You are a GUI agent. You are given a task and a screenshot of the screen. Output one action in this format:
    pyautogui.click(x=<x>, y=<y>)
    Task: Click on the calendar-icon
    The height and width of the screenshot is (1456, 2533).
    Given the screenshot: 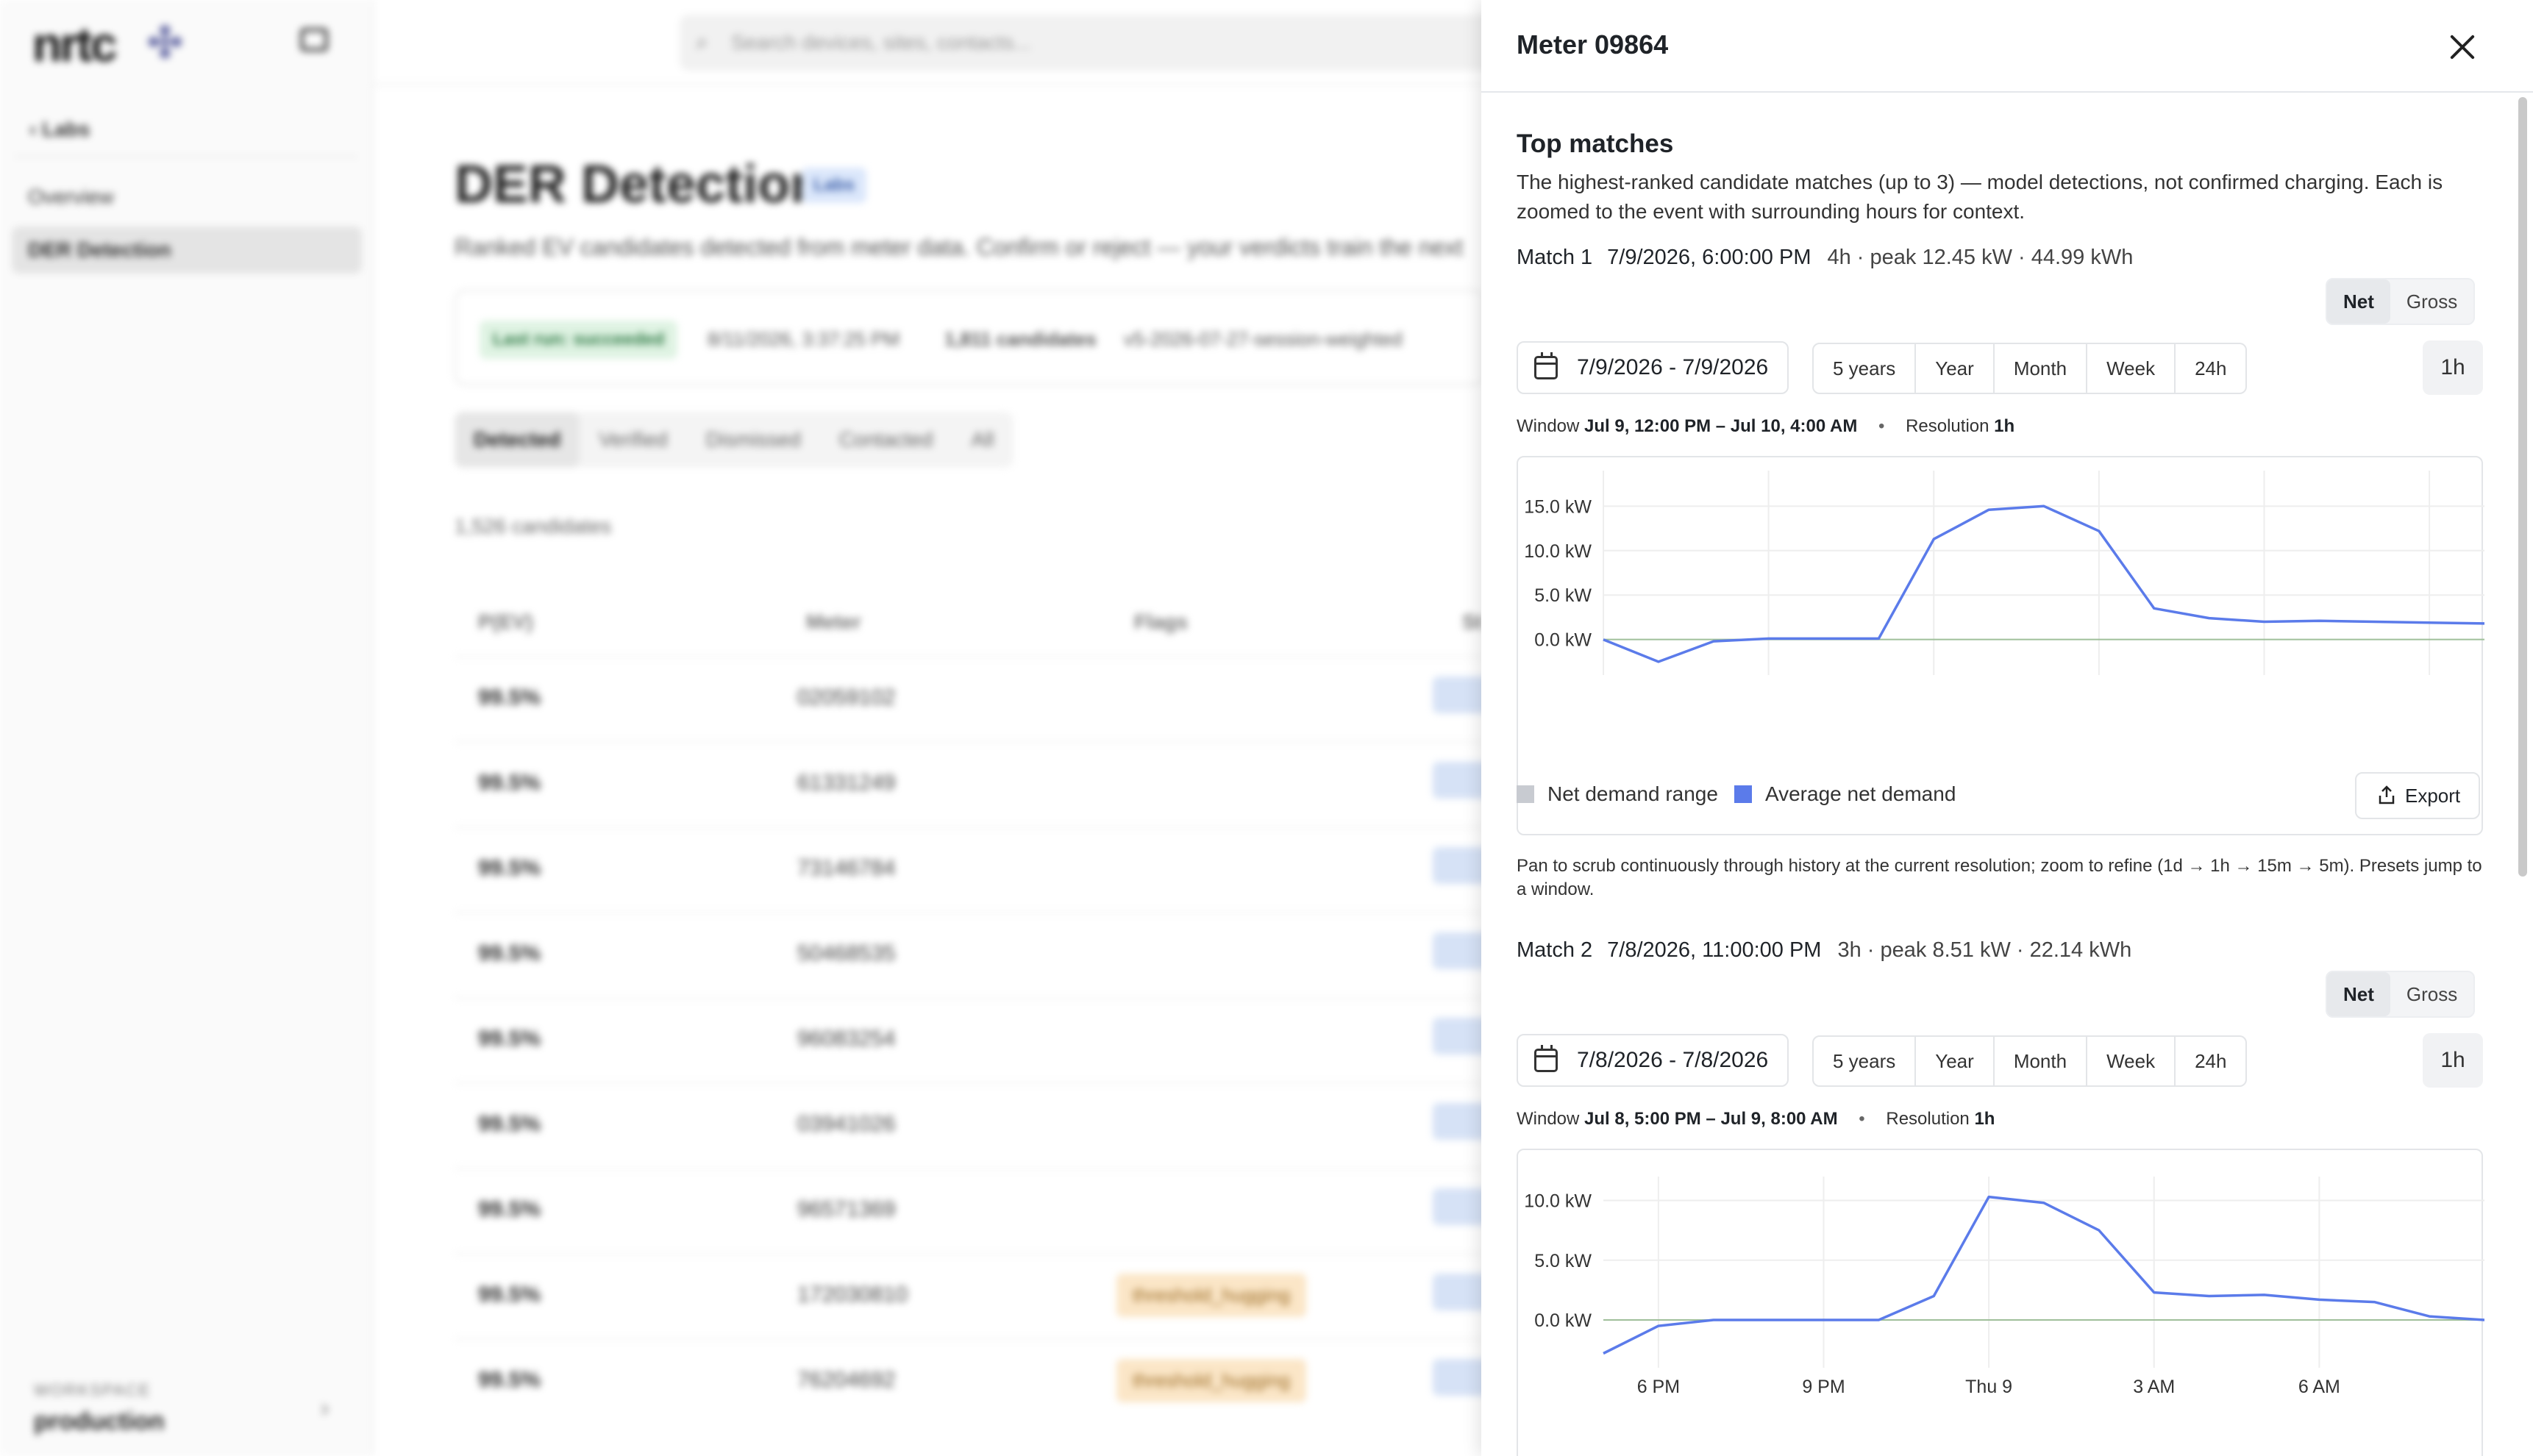 What is the action you would take?
    pyautogui.click(x=1546, y=365)
    